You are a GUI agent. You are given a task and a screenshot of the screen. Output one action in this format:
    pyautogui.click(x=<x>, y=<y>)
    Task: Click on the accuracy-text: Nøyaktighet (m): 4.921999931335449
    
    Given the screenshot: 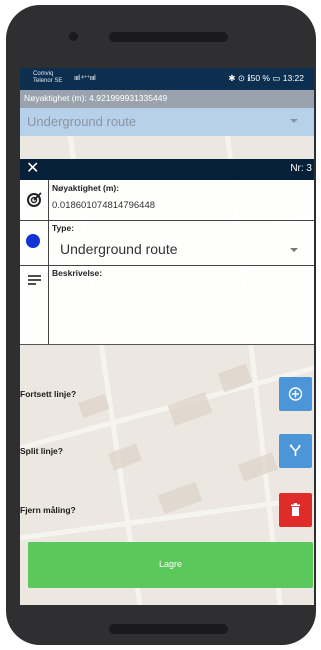 What is the action you would take?
    pyautogui.click(x=96, y=98)
    